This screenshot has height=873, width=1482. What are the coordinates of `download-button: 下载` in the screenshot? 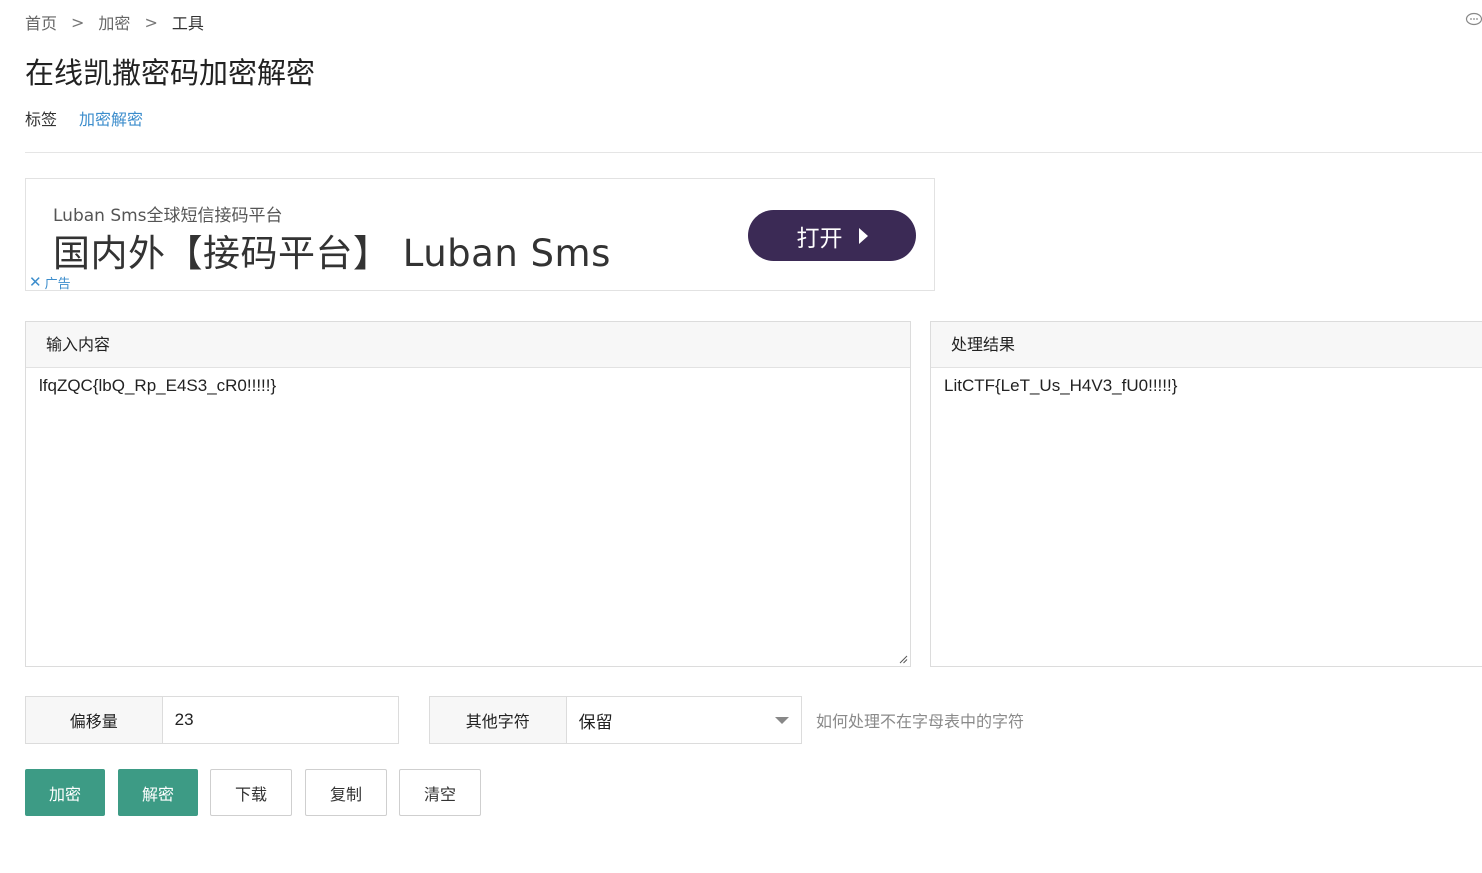 It's located at (251, 792).